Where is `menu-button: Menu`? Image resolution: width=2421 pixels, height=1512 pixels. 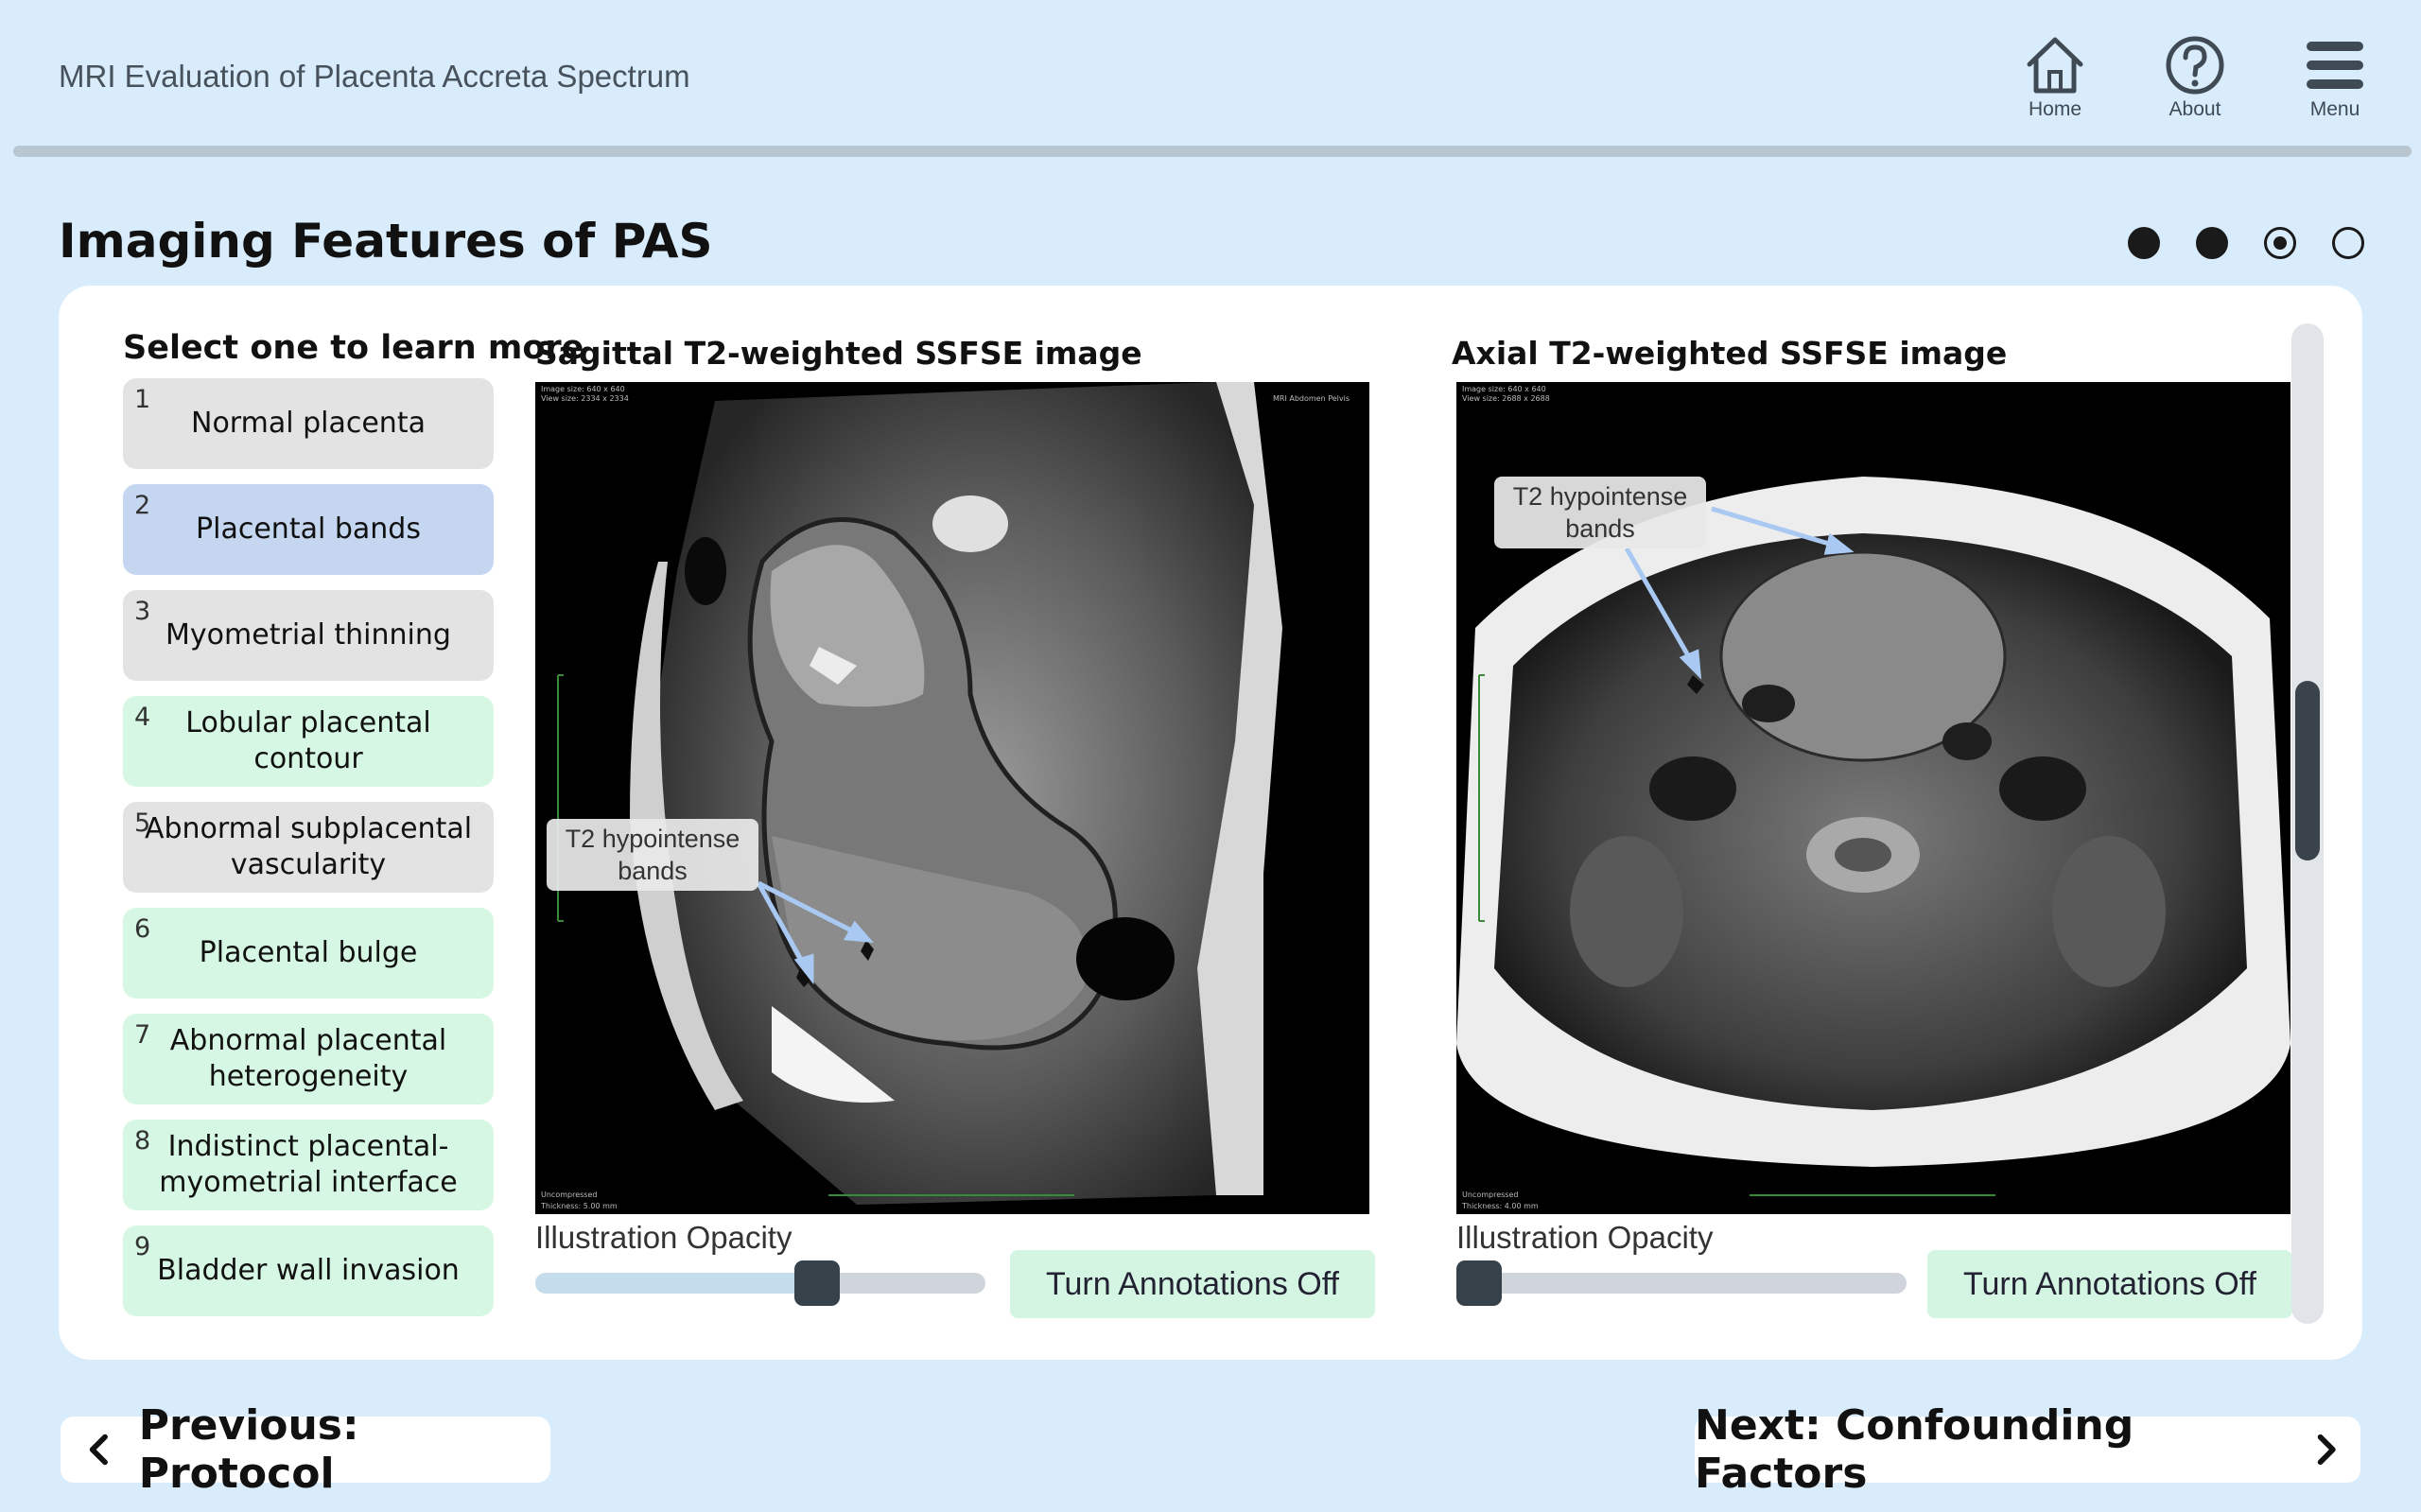
menu-button: Menu is located at coordinates (2335, 77).